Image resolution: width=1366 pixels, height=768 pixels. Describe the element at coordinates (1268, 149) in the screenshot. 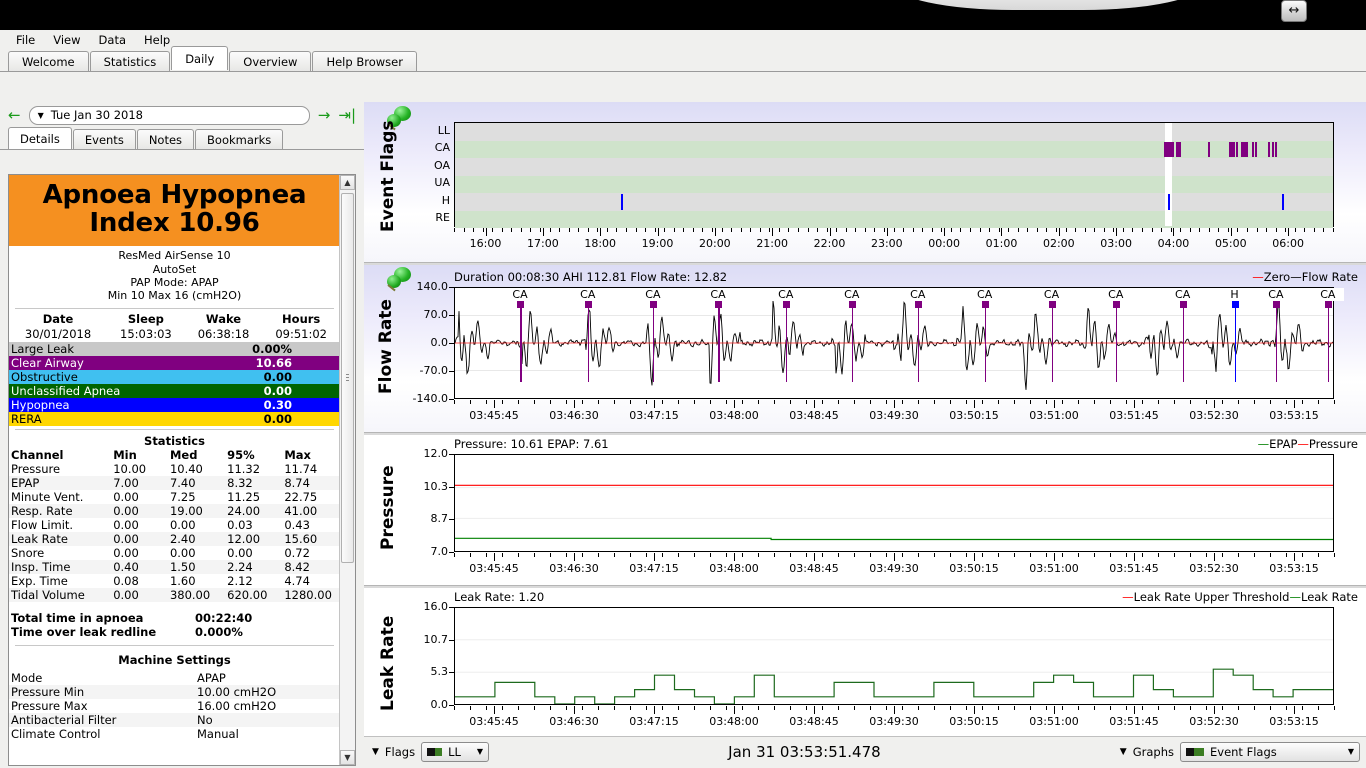

I see `event-flag-mark-ca` at that location.